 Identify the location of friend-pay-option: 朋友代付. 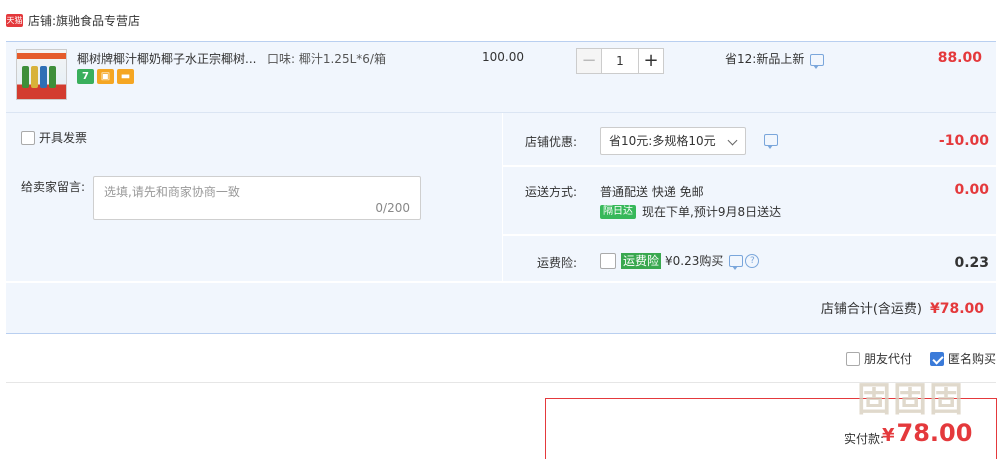
(878, 358).